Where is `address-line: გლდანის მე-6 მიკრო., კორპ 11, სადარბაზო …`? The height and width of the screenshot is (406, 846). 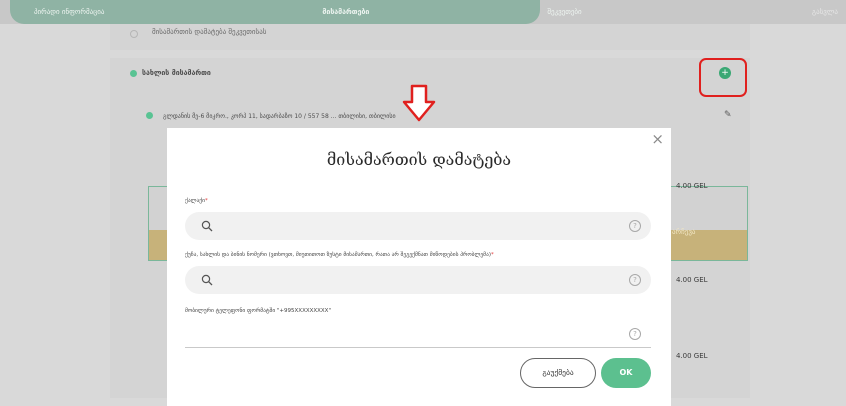 address-line: გლდანის მე-6 მიკრო., კორპ 11, სადარბაზო … is located at coordinates (279, 116).